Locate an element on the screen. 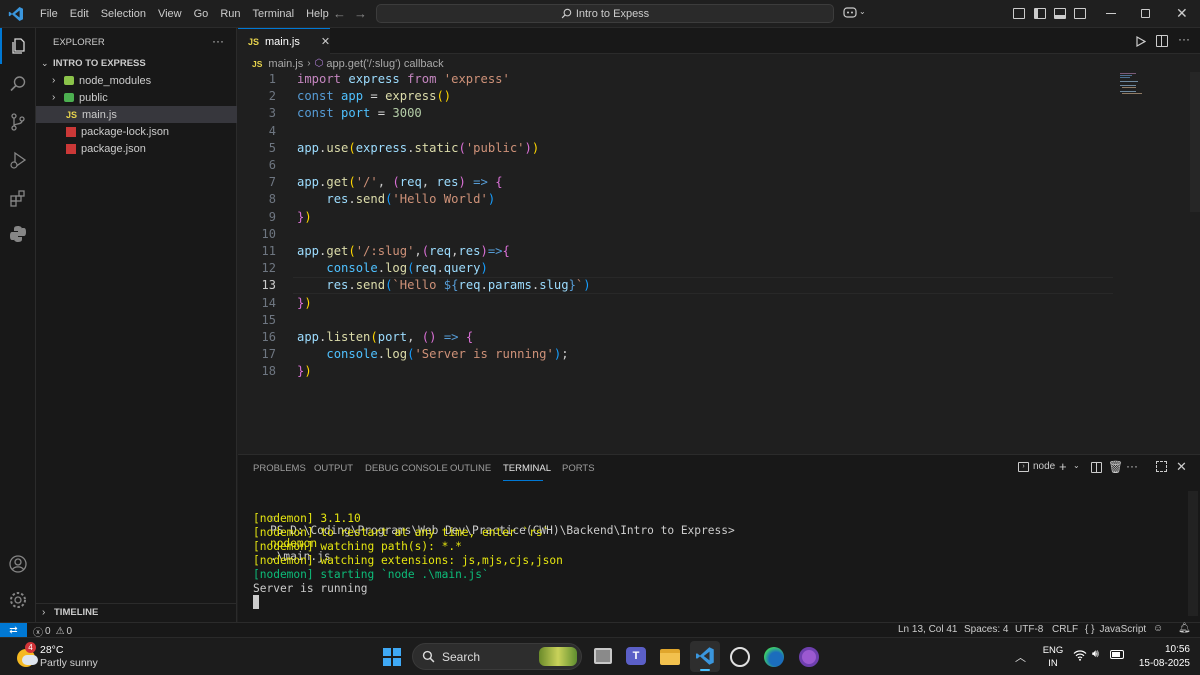 The width and height of the screenshot is (1200, 675). code-line-17: console.log('Server is running'); is located at coordinates (447, 354).